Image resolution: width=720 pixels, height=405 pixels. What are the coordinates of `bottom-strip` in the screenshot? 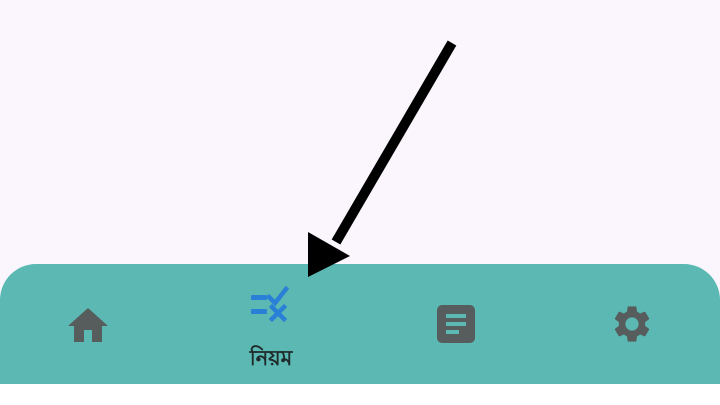 It's located at (360, 394).